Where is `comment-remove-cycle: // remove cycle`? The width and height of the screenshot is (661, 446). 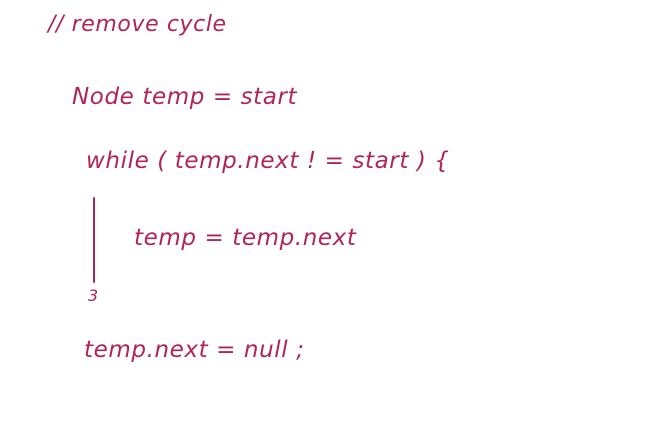 comment-remove-cycle: // remove cycle is located at coordinates (137, 24).